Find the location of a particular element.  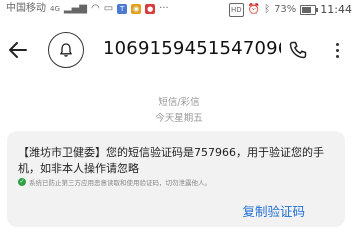

status-right: HD ⏰ ᛒ 73% 11:44 is located at coordinates (290, 10).